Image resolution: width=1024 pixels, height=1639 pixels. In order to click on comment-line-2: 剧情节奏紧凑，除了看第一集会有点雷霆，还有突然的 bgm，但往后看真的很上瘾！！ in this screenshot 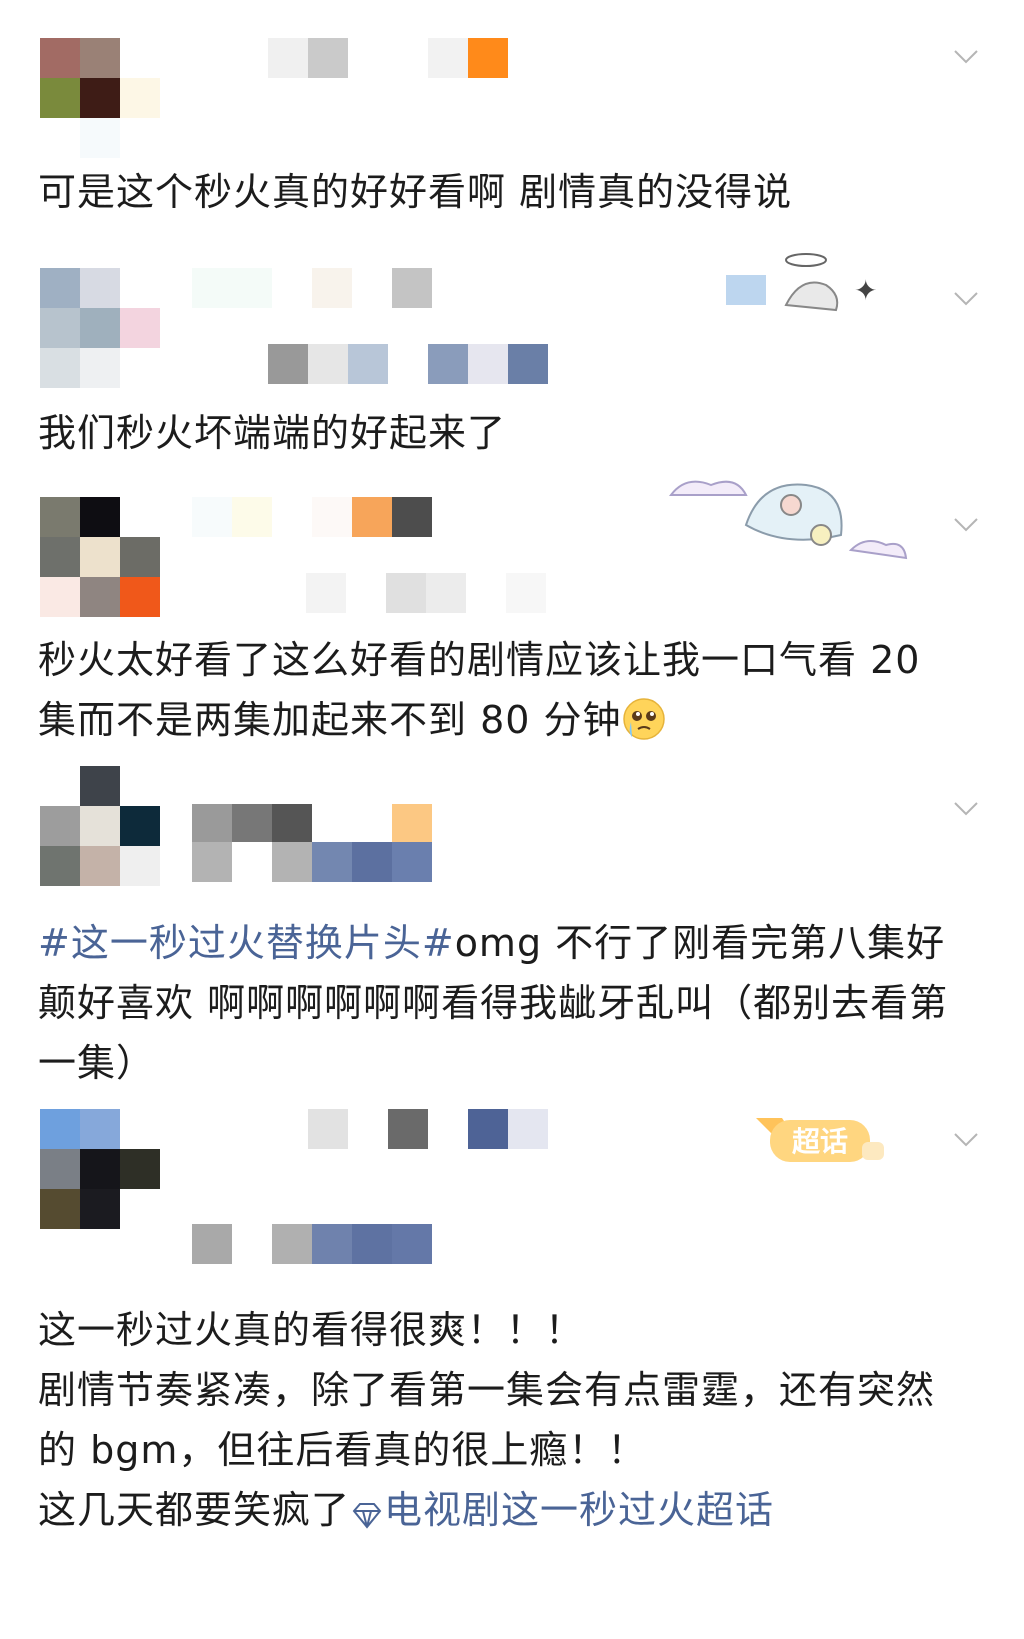, I will do `click(487, 1420)`.